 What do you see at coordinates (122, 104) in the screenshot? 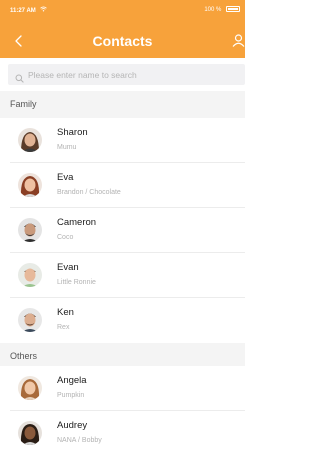
I see `section-header-family: Family` at bounding box center [122, 104].